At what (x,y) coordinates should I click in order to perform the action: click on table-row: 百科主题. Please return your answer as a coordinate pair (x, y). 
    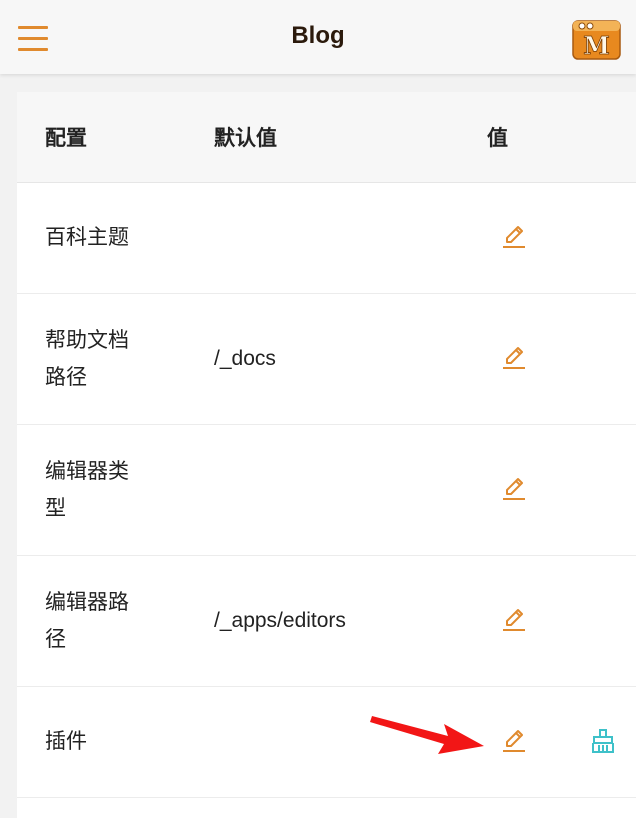
    Looking at the image, I should click on (326, 238).